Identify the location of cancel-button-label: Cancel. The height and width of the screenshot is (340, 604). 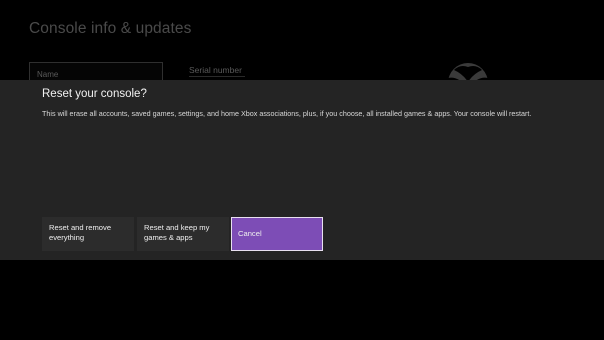
(250, 233).